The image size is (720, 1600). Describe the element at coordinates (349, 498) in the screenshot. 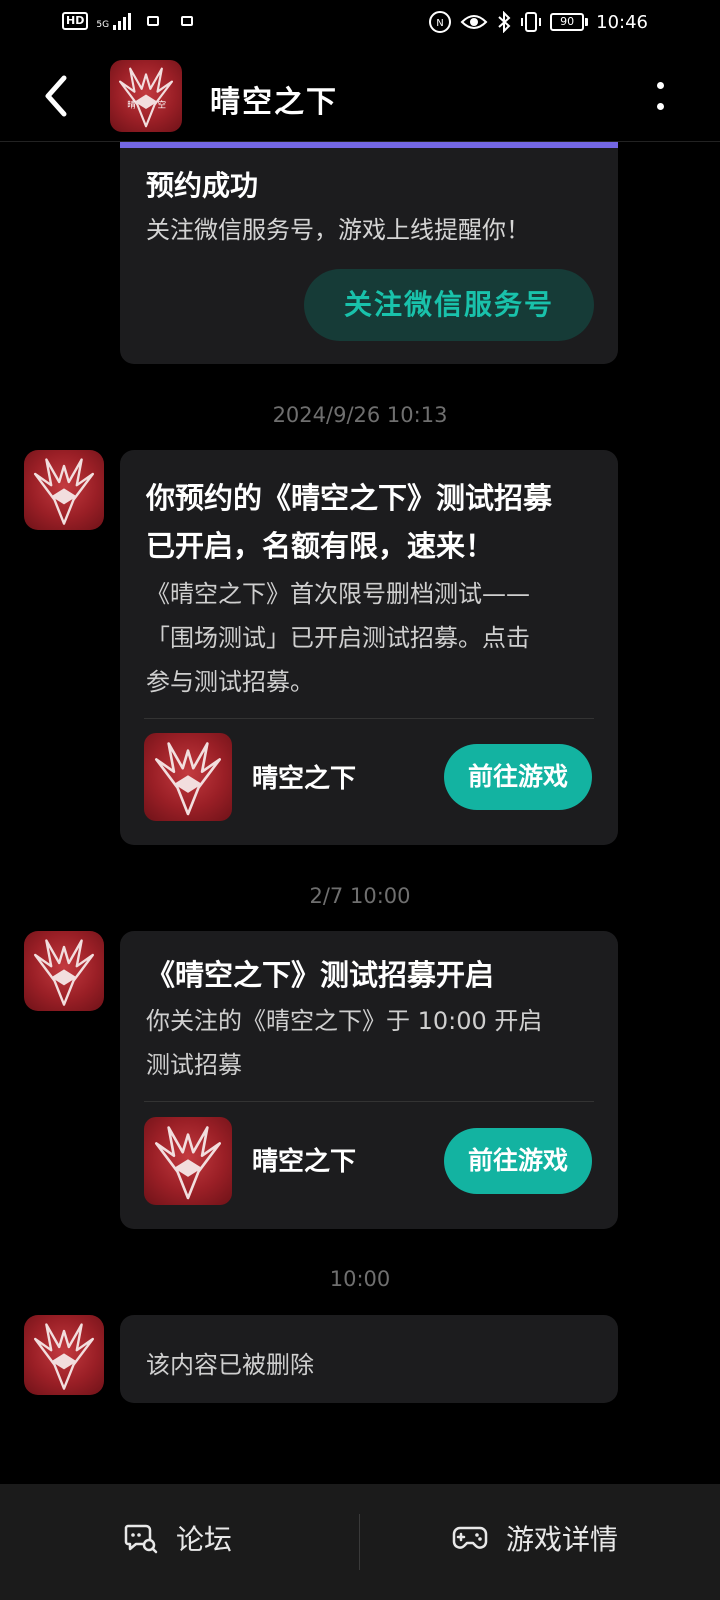

I see `card-title-line-1: 你预约的《晴空之下》测试招募` at that location.